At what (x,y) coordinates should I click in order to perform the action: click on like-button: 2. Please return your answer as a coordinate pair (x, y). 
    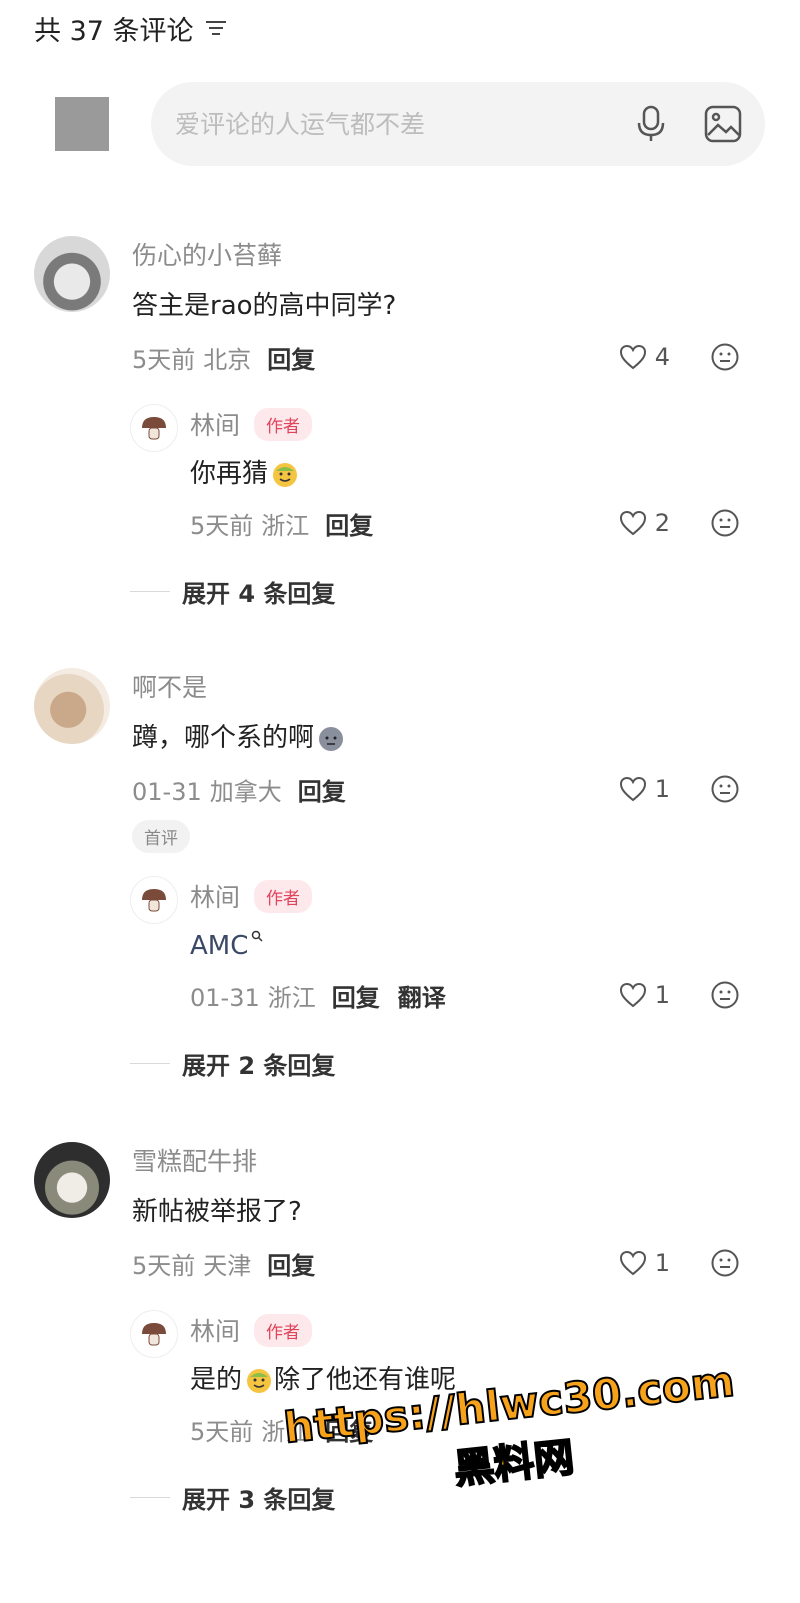
    Looking at the image, I should click on (644, 523).